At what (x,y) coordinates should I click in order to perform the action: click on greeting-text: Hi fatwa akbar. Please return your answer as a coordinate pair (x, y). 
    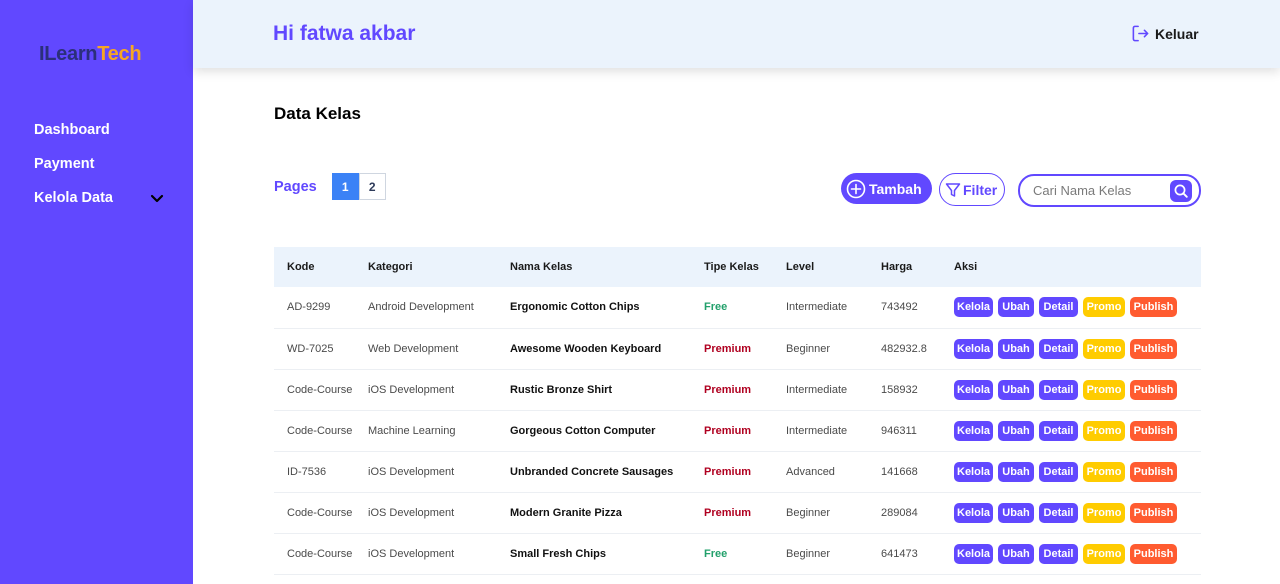
    Looking at the image, I should click on (344, 33).